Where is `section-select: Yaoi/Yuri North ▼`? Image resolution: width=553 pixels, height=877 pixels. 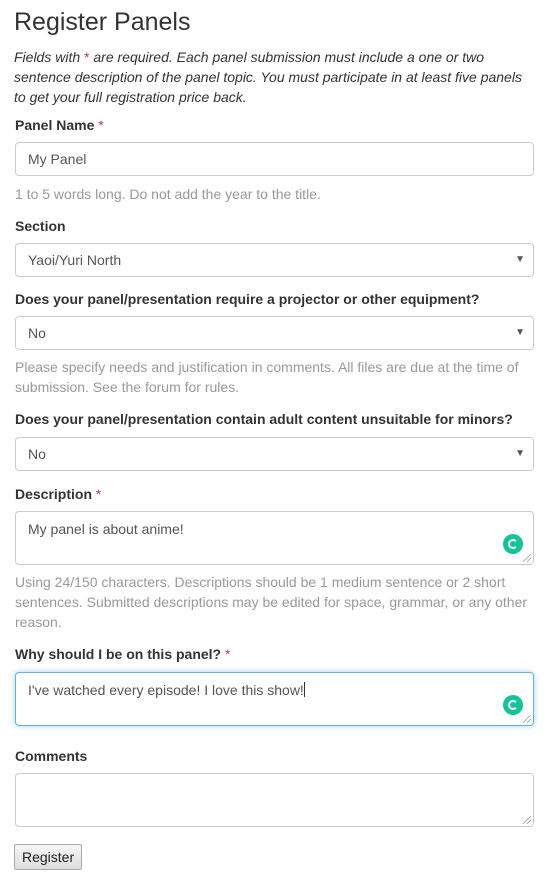
section-select: Yaoi/Yuri North ▼ is located at coordinates (274, 260).